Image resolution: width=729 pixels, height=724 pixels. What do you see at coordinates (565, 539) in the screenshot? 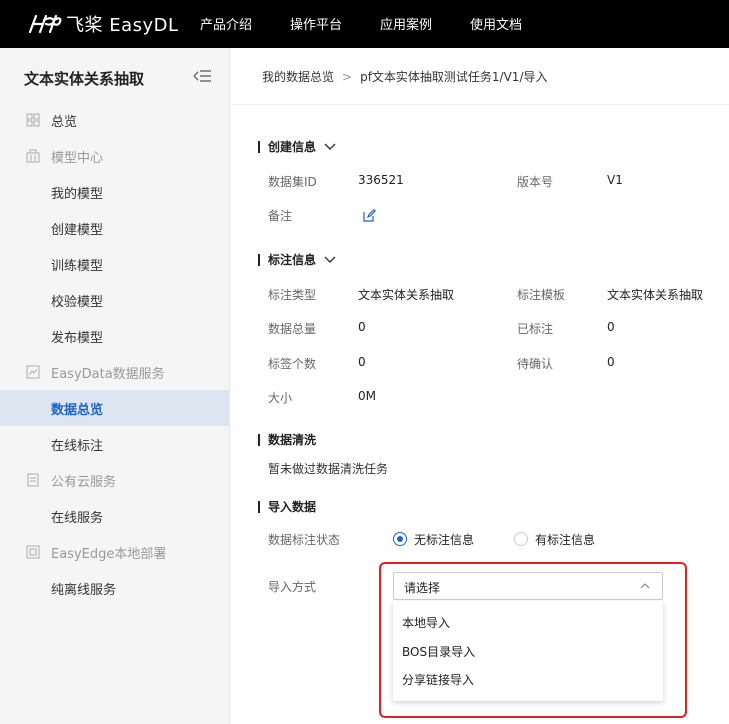
I see `radio-has-annotation-label: 有标注信息` at bounding box center [565, 539].